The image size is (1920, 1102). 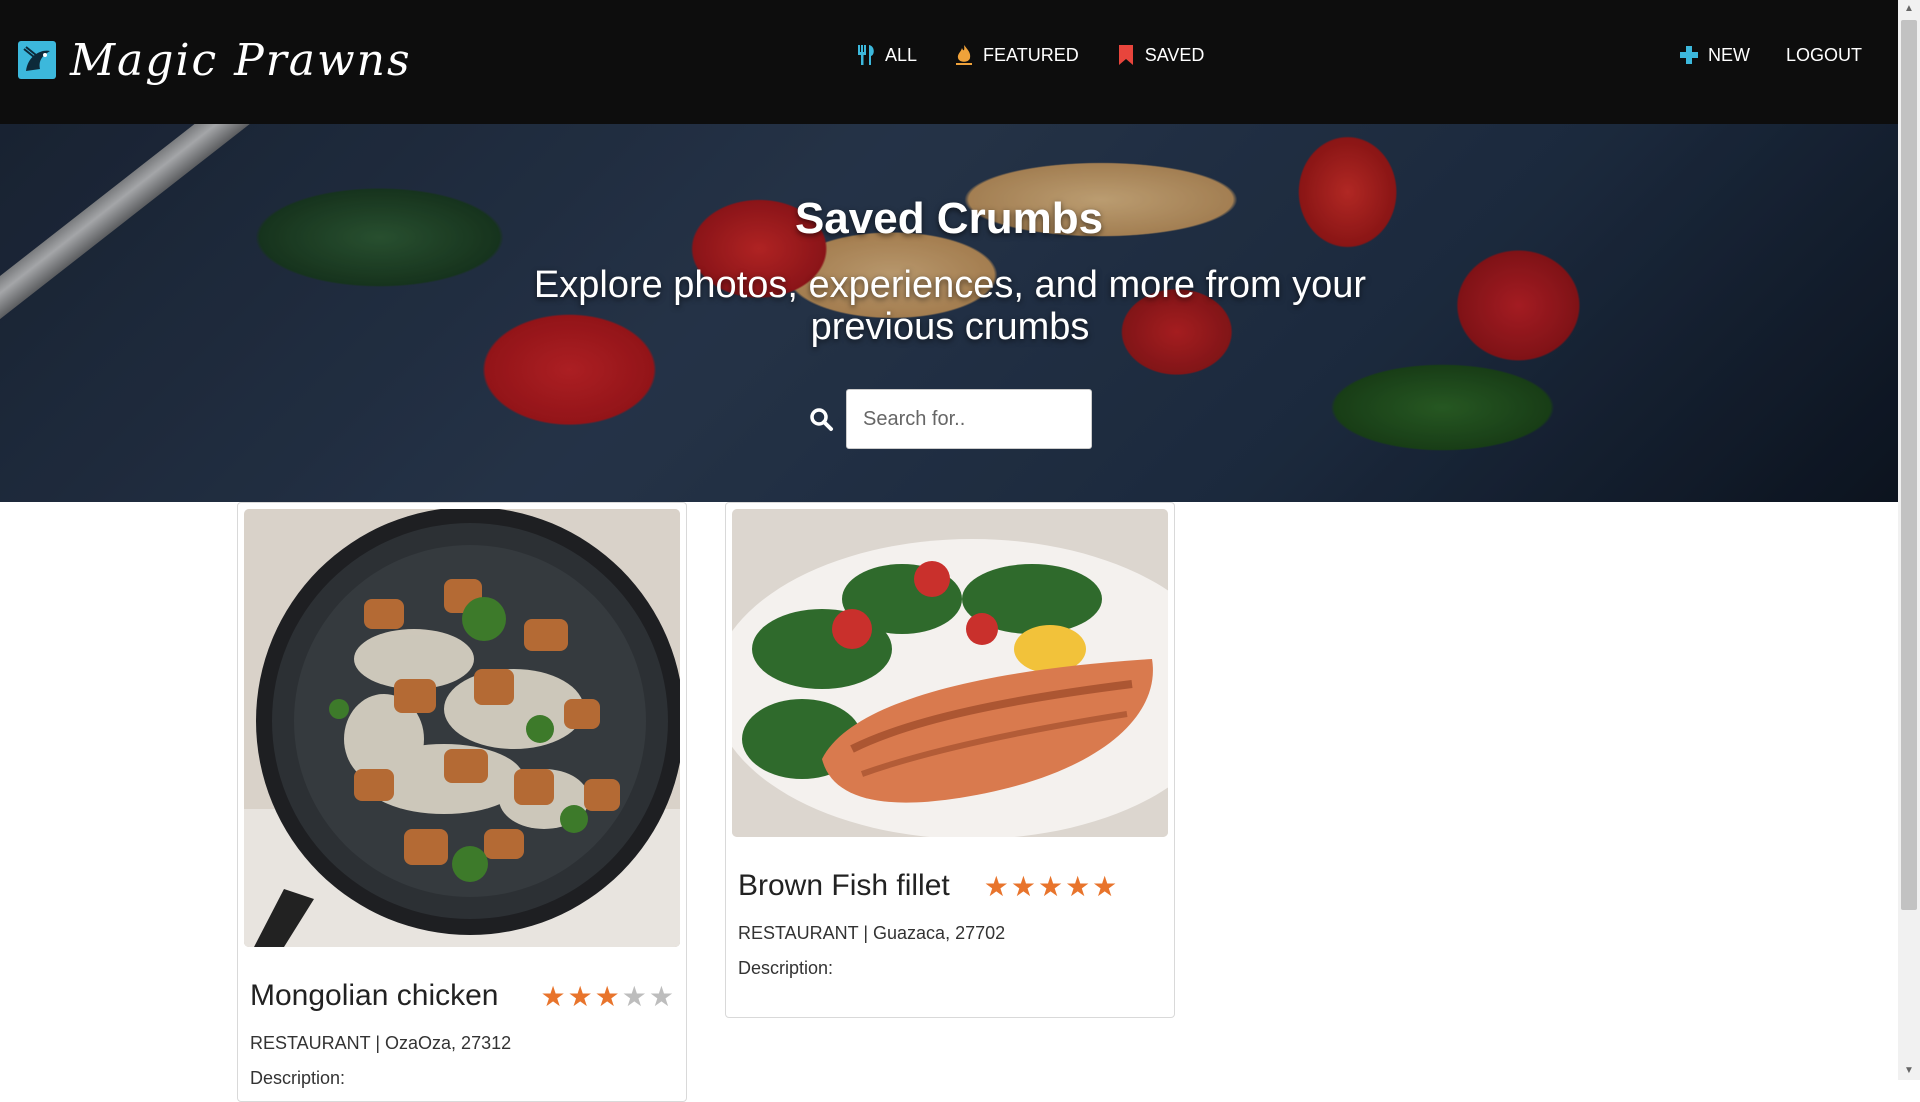 I want to click on nav-featured-label: FEATURED, so click(x=1031, y=54).